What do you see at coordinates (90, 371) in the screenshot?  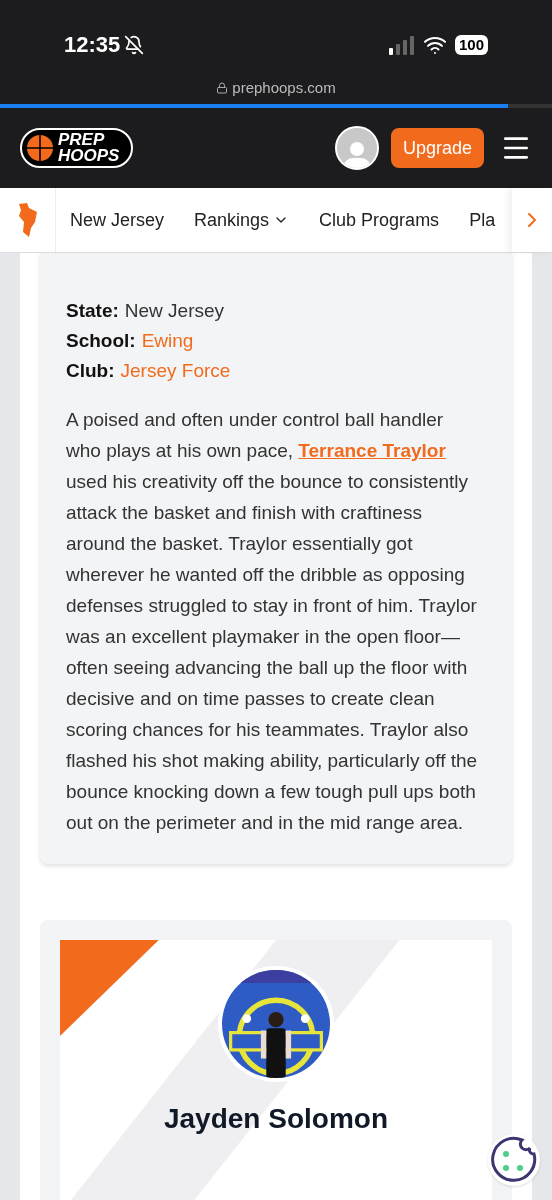 I see `fact-label: Club:` at bounding box center [90, 371].